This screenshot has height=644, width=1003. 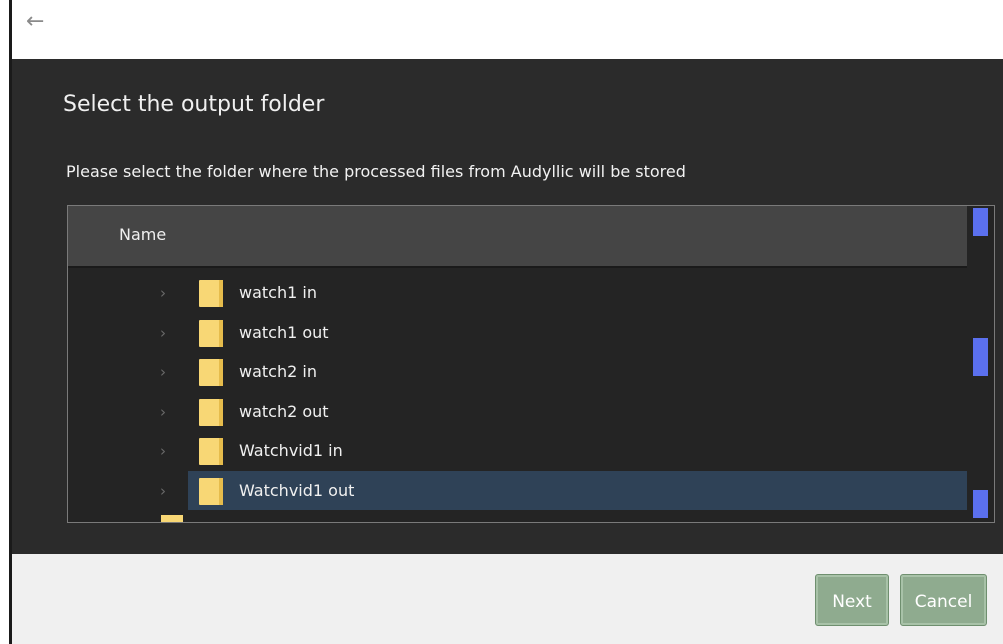 I want to click on tree-row-watchvid1-out: › Watchvid1 out, so click(x=517, y=490).